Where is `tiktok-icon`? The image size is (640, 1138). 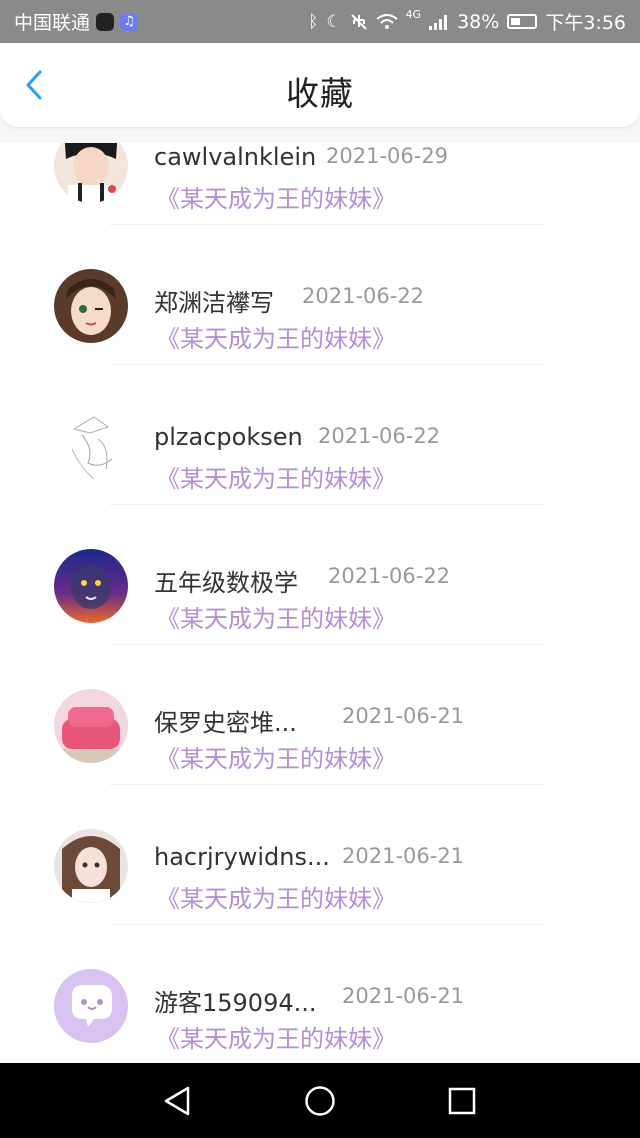 tiktok-icon is located at coordinates (105, 21).